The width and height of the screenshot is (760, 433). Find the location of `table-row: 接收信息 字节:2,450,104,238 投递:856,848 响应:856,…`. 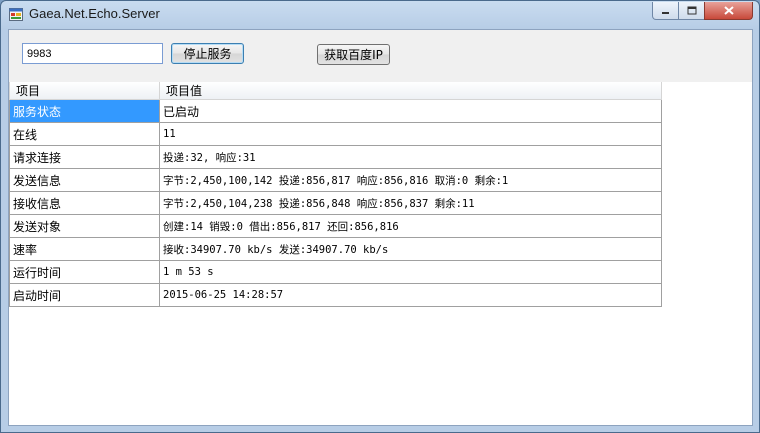

table-row: 接收信息 字节:2,450,104,238 投递:856,848 响应:856,… is located at coordinates (335, 203).